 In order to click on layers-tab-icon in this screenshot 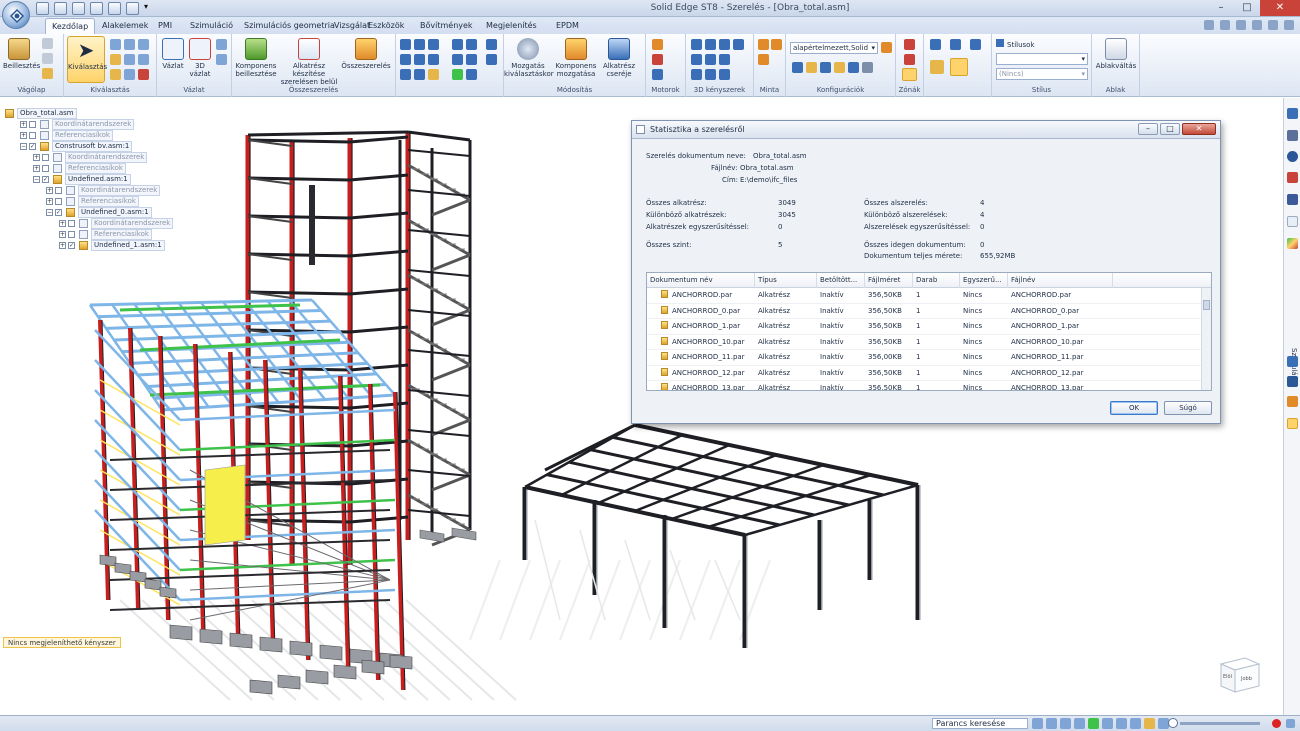, I will do `click(1292, 381)`.